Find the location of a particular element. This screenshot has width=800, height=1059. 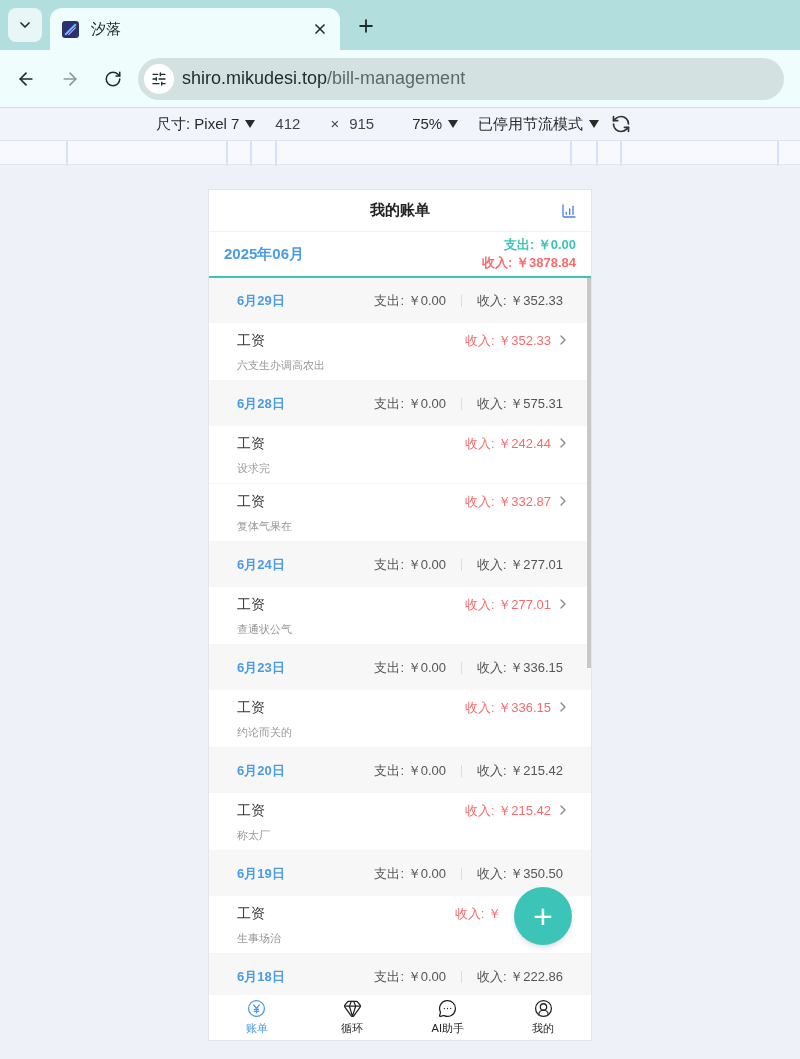

settings-icon is located at coordinates (159, 78).